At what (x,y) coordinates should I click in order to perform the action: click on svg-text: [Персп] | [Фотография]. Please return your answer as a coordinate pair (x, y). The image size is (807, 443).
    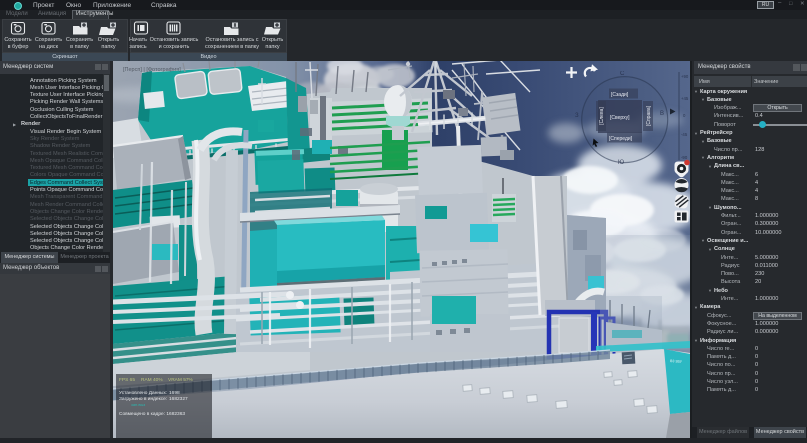
    Looking at the image, I should click on (152, 70).